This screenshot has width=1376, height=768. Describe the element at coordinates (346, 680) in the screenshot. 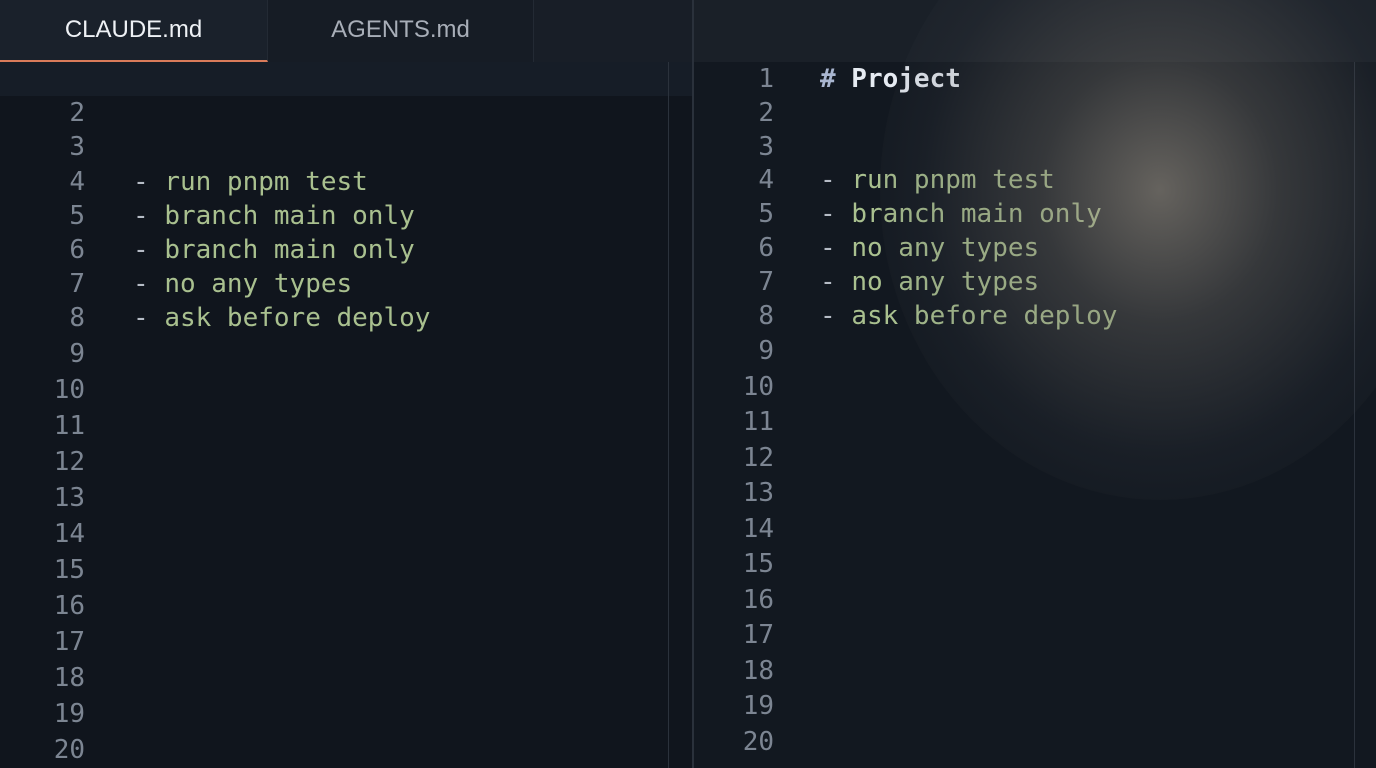

I see `left-editor-line: 18` at that location.